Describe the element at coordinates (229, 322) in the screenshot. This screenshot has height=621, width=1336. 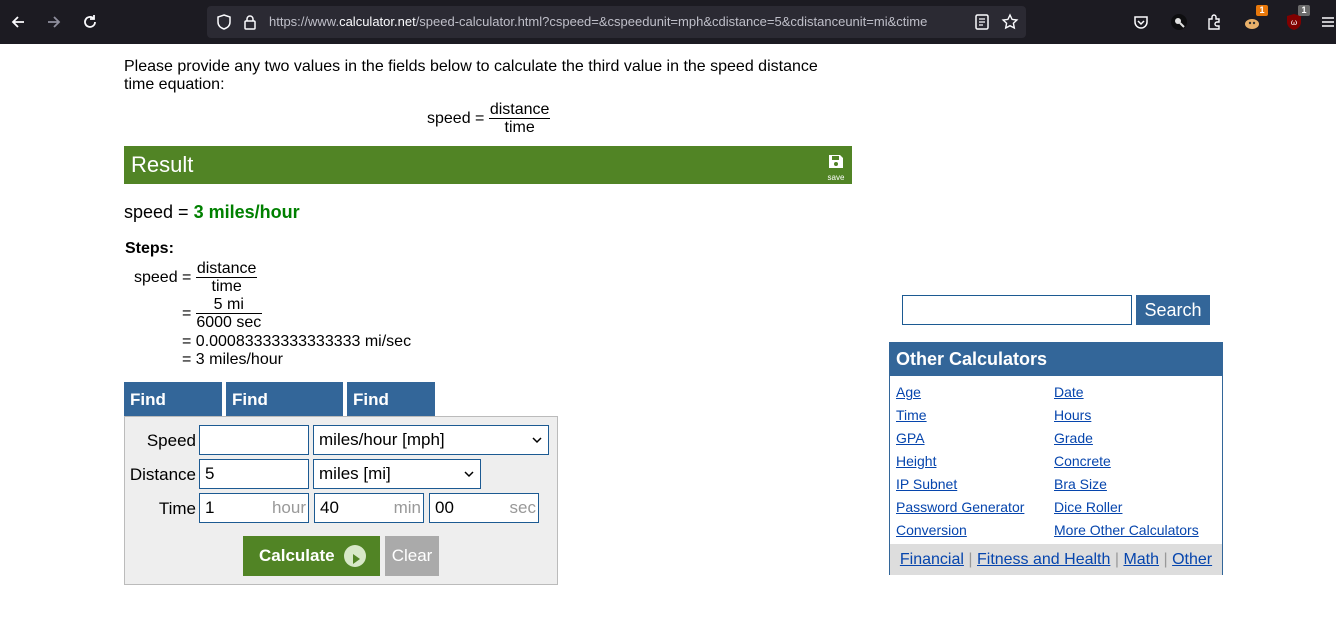
I see `step-2-denominator: 6000 sec` at that location.